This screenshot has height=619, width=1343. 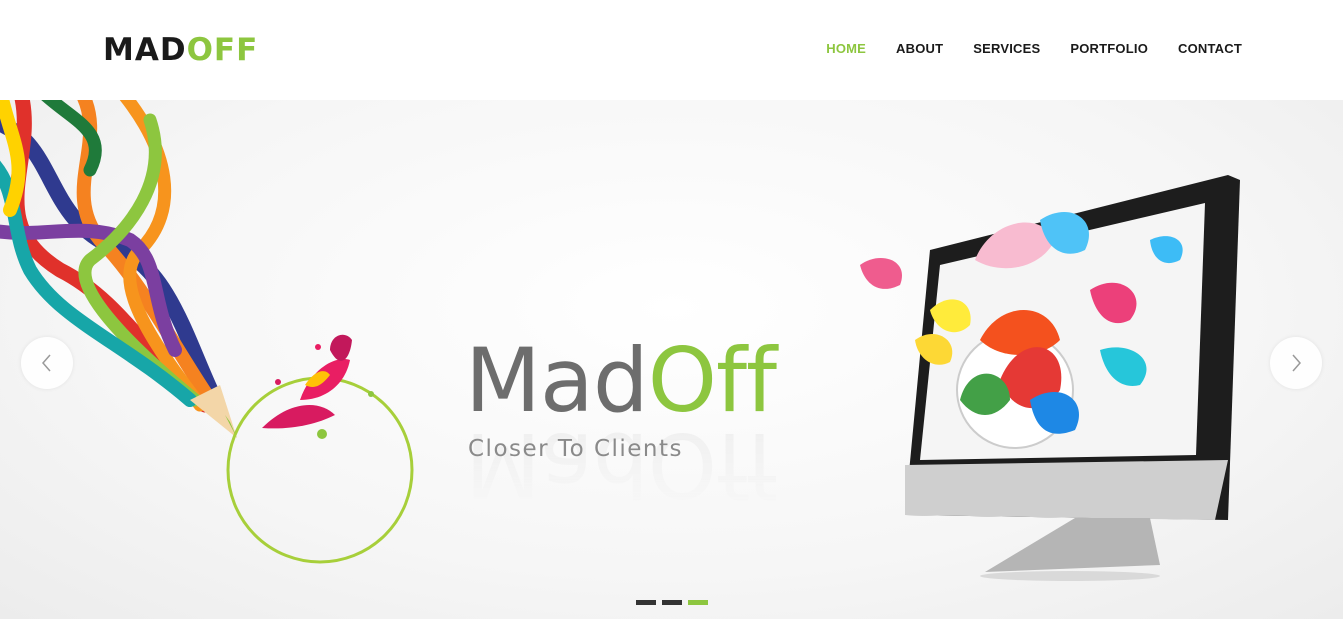 What do you see at coordinates (576, 449) in the screenshot?
I see `hero-tagline: Closer To Clients` at bounding box center [576, 449].